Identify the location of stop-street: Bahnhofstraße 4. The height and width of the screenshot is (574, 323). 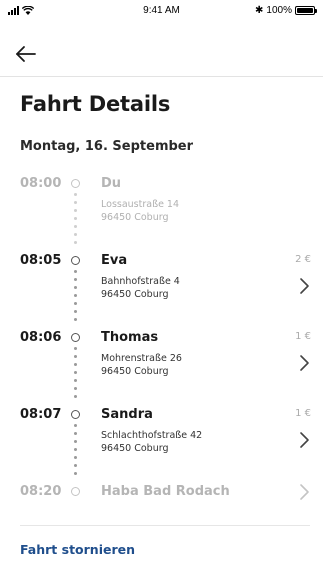
(140, 281).